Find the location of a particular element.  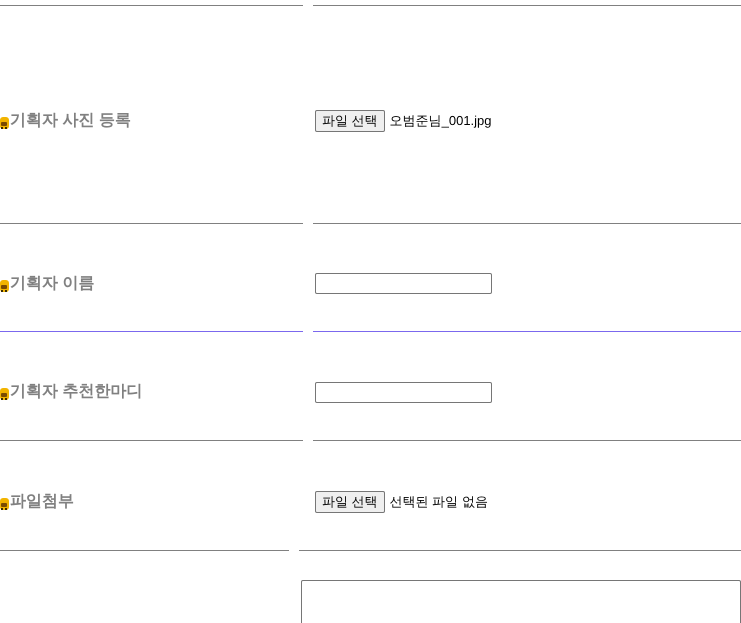

file-name: 오범준님_001.jpg is located at coordinates (441, 121).